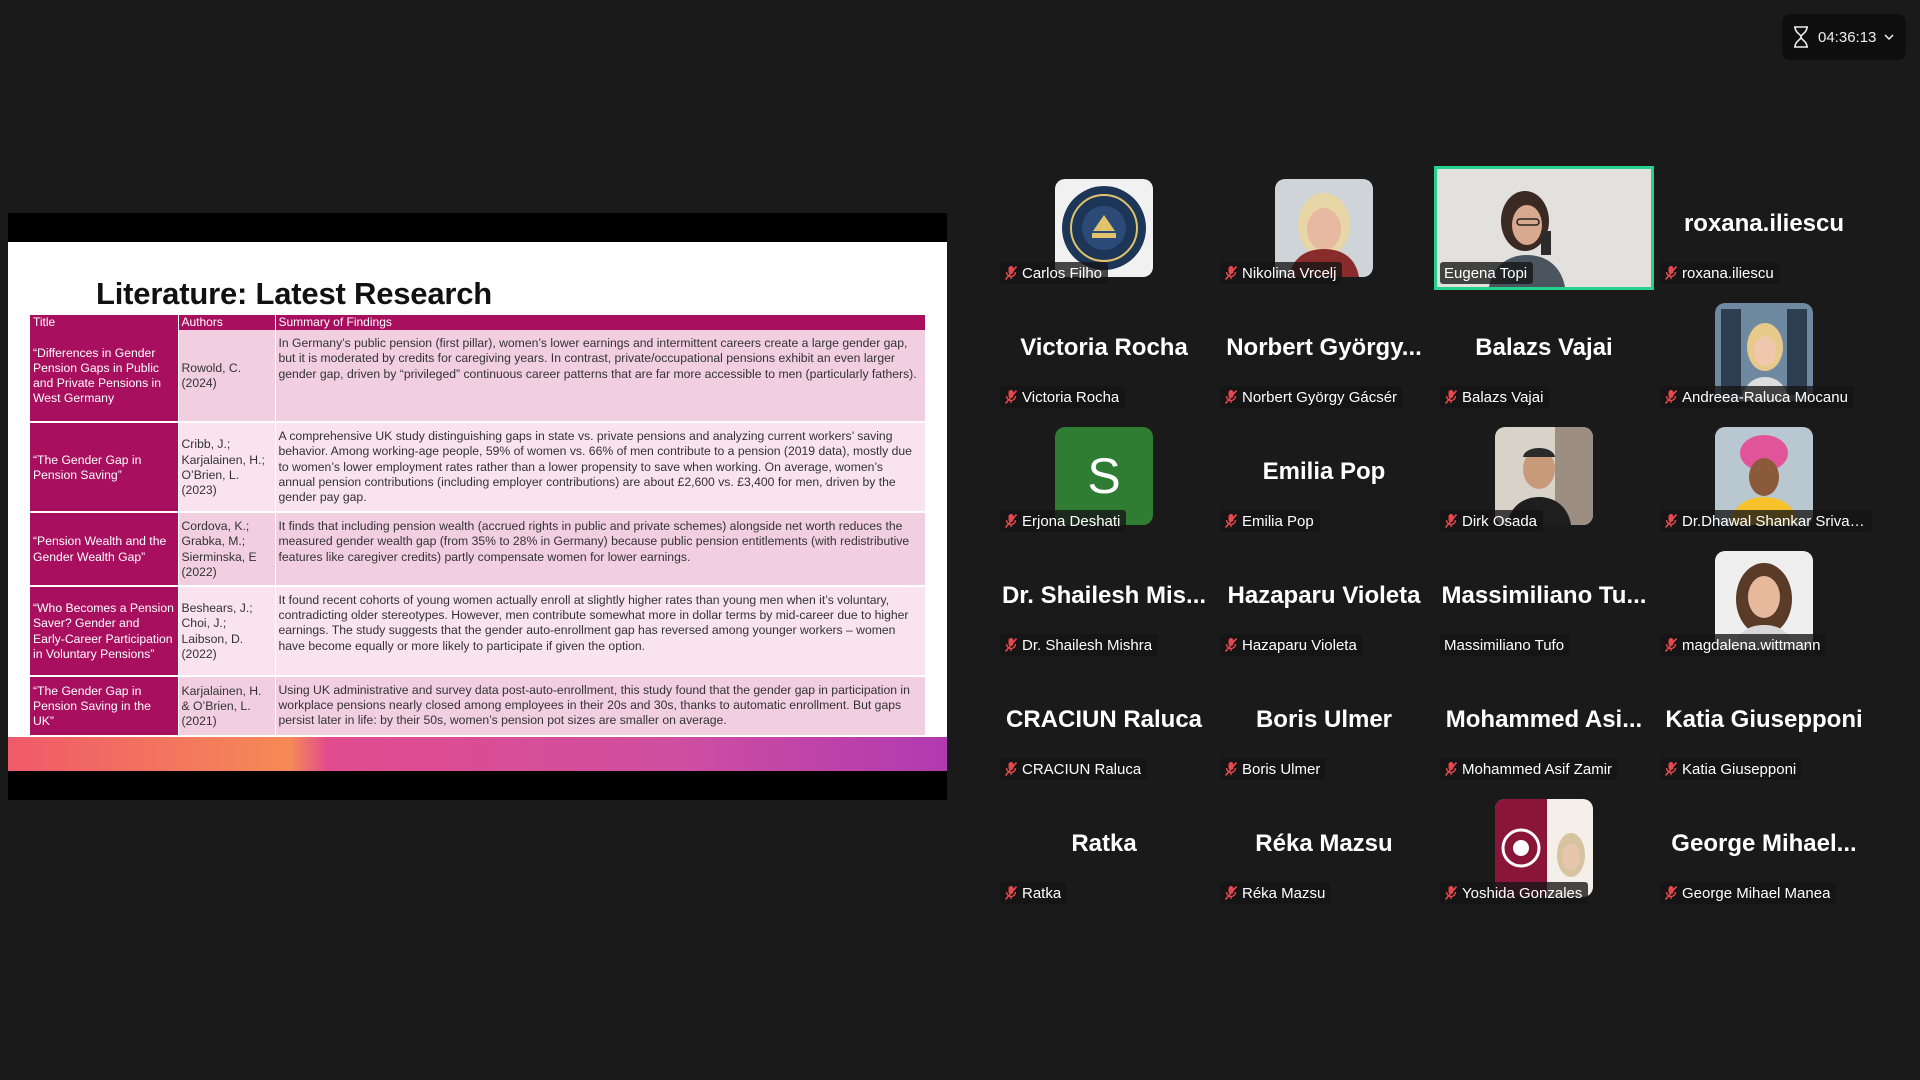 The width and height of the screenshot is (1920, 1080). What do you see at coordinates (1054, 273) in the screenshot?
I see `participant-name-label: Carlos Filho` at bounding box center [1054, 273].